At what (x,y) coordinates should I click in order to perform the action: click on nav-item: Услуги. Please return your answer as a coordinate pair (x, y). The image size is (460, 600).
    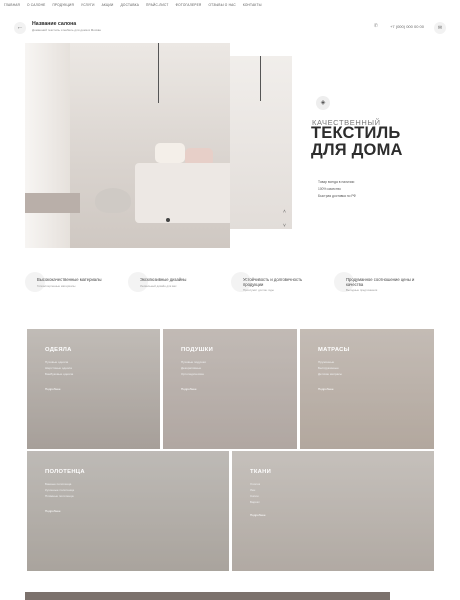
    Looking at the image, I should click on (88, 8).